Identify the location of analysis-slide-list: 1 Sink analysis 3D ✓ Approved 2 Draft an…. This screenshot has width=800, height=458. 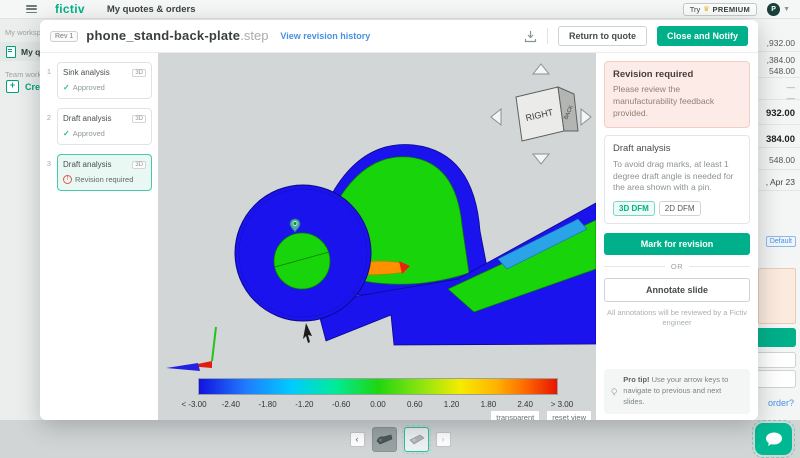
(99, 236).